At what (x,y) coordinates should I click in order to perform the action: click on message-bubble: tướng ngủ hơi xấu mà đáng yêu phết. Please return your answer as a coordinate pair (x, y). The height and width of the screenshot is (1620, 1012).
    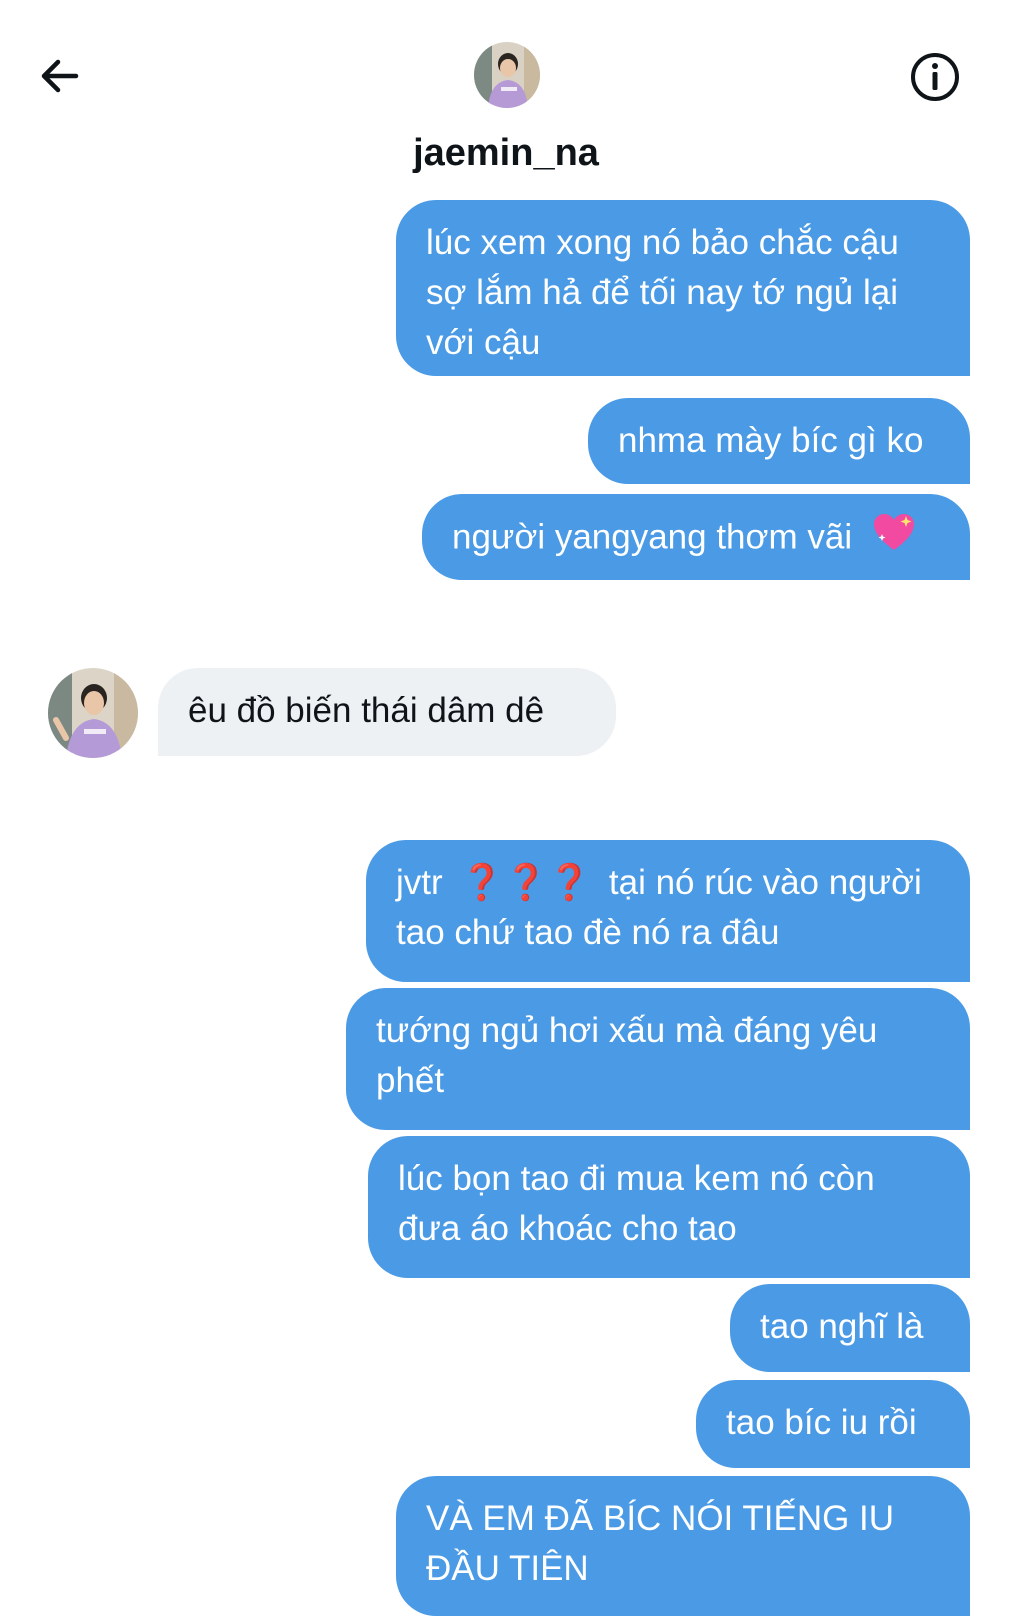
    Looking at the image, I should click on (658, 1059).